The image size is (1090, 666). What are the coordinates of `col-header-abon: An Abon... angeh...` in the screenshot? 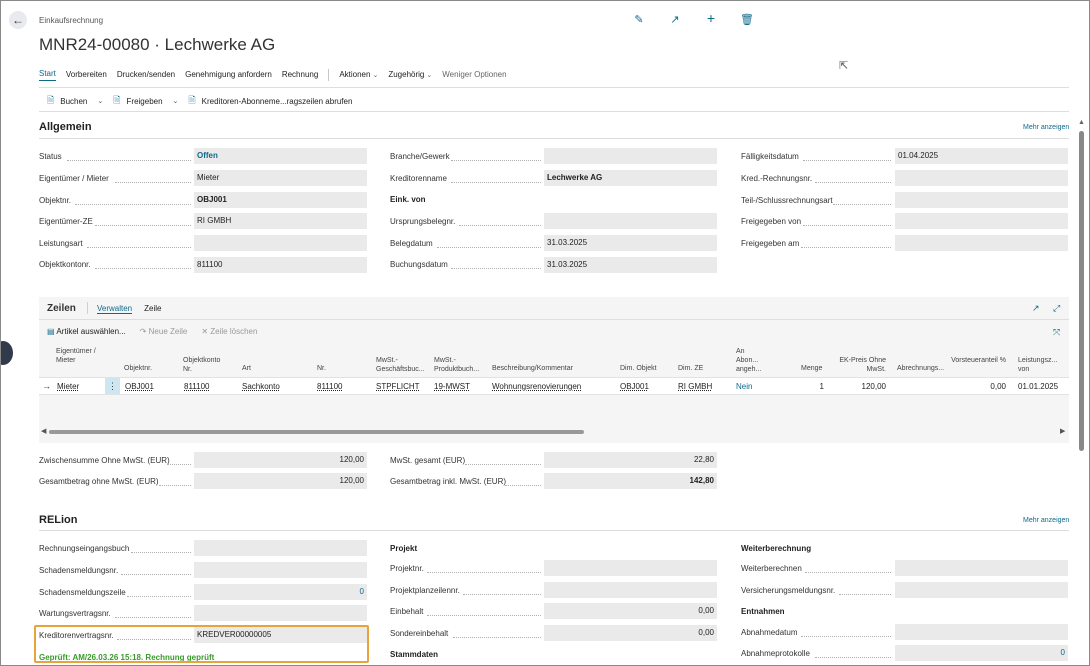 It's located at (752, 360).